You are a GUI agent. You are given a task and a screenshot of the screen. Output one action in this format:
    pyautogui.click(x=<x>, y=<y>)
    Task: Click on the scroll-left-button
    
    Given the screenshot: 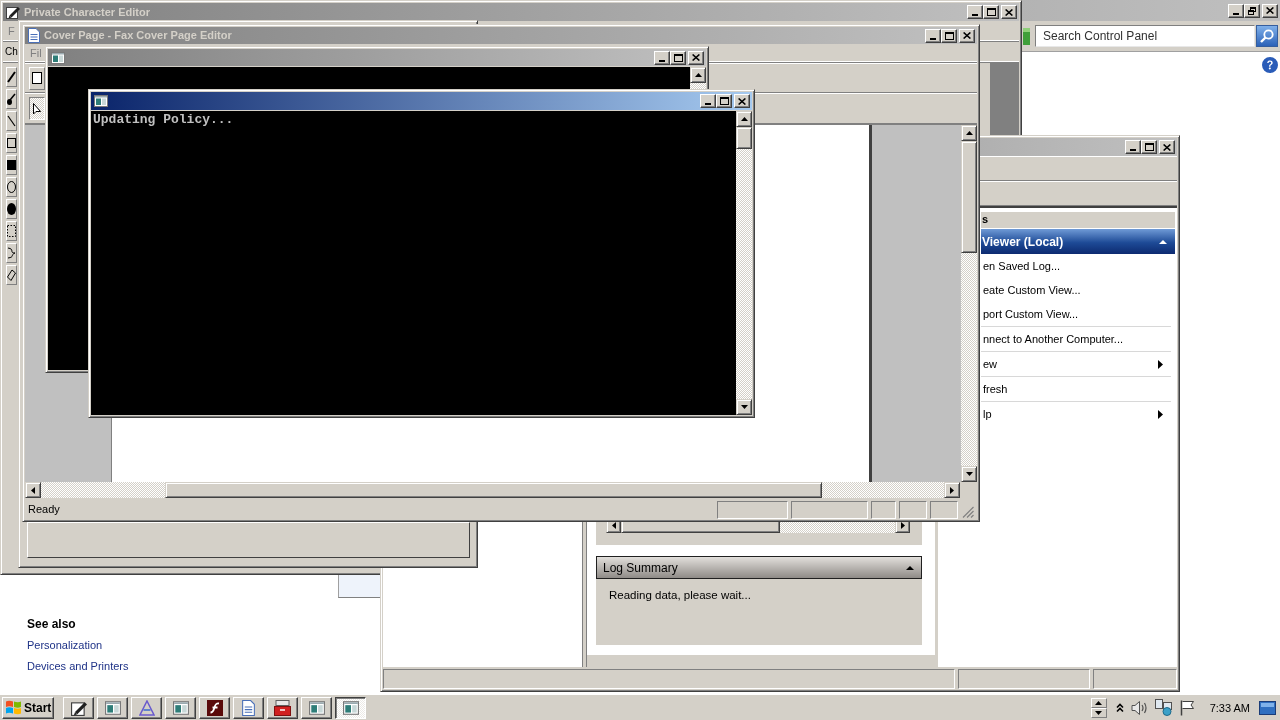 What is the action you would take?
    pyautogui.click(x=33, y=490)
    